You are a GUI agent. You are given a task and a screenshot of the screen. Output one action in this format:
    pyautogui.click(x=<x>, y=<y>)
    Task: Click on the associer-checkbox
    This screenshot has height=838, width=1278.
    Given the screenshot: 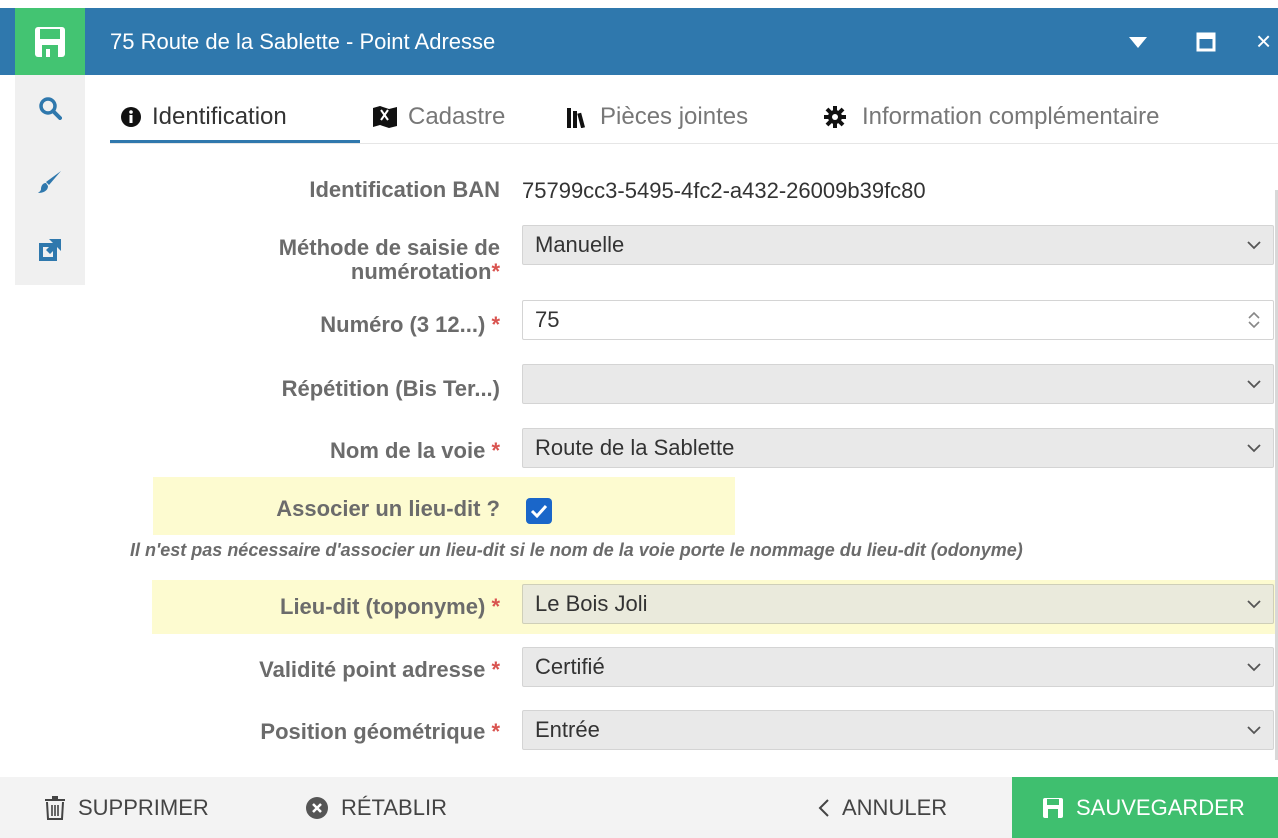 What is the action you would take?
    pyautogui.click(x=539, y=511)
    